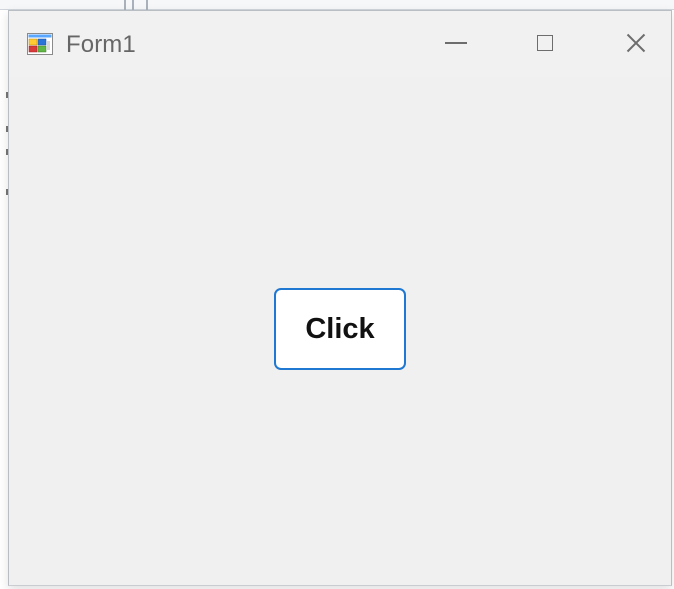 The height and width of the screenshot is (589, 674). I want to click on maximize-icon, so click(545, 43).